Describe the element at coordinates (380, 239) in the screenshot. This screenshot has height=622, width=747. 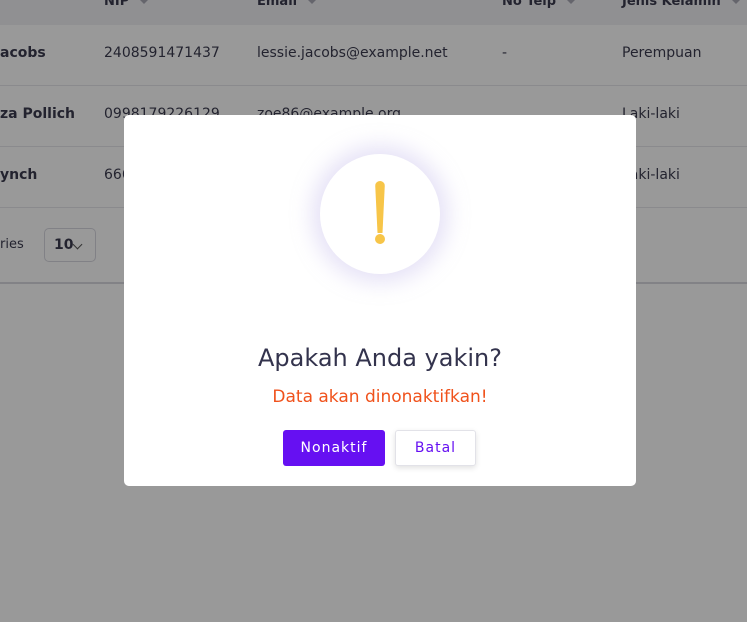
I see `warning-exclamation-dot` at that location.